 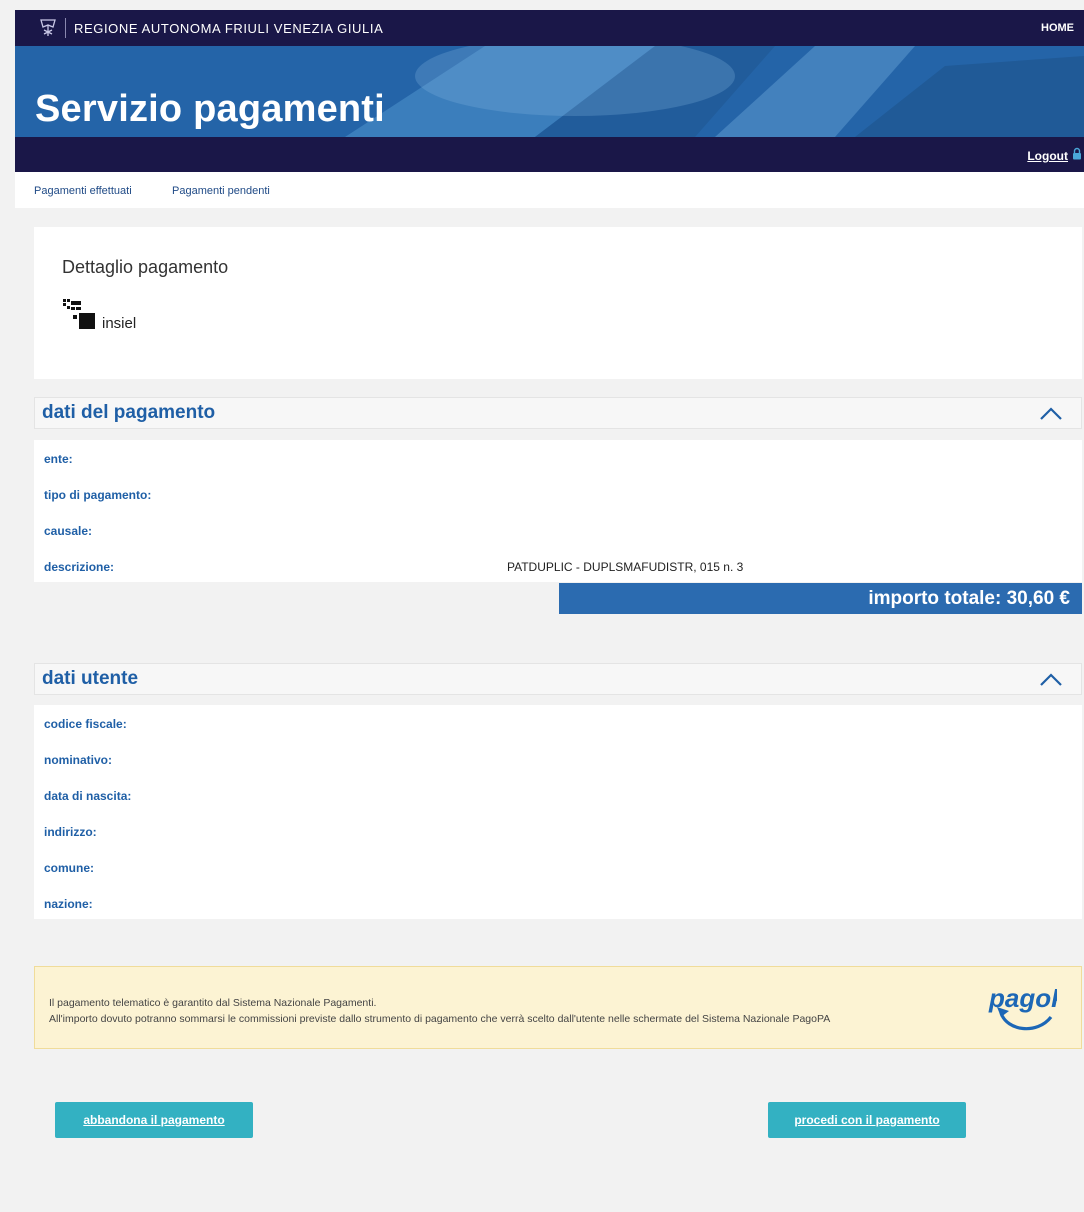 What do you see at coordinates (88, 796) in the screenshot?
I see `field-label-data-nascita: data di nascita:` at bounding box center [88, 796].